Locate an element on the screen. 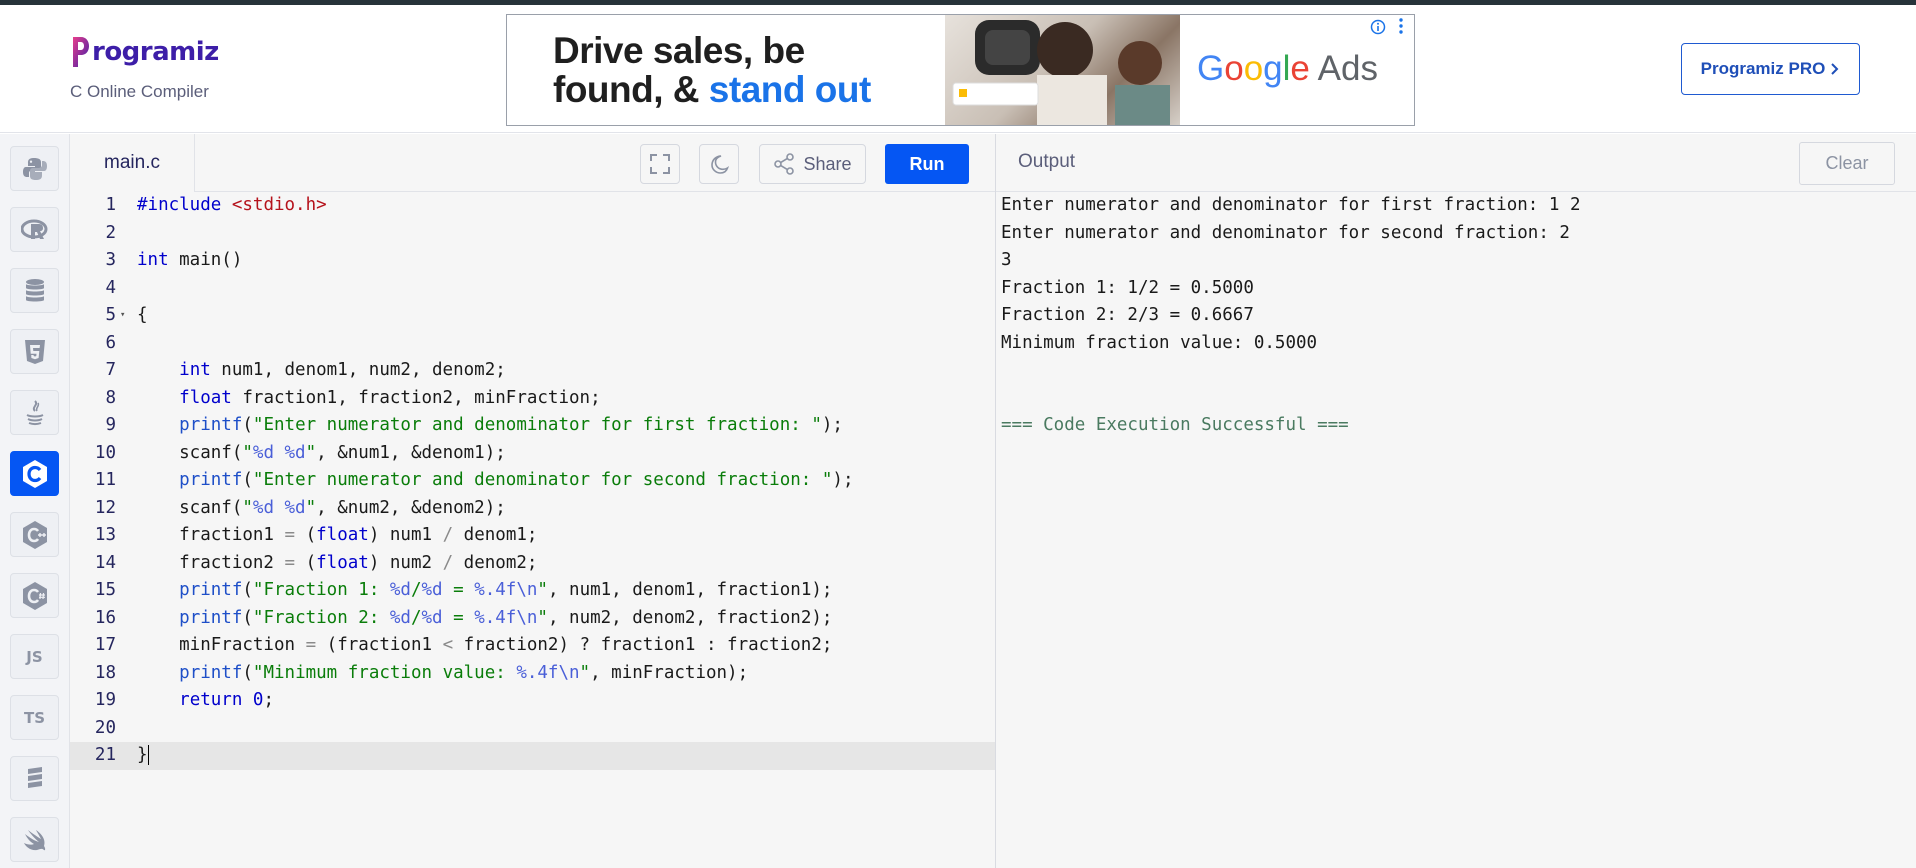  code-text: float fraction1, fraction2, minFraction; is located at coordinates (390, 397).